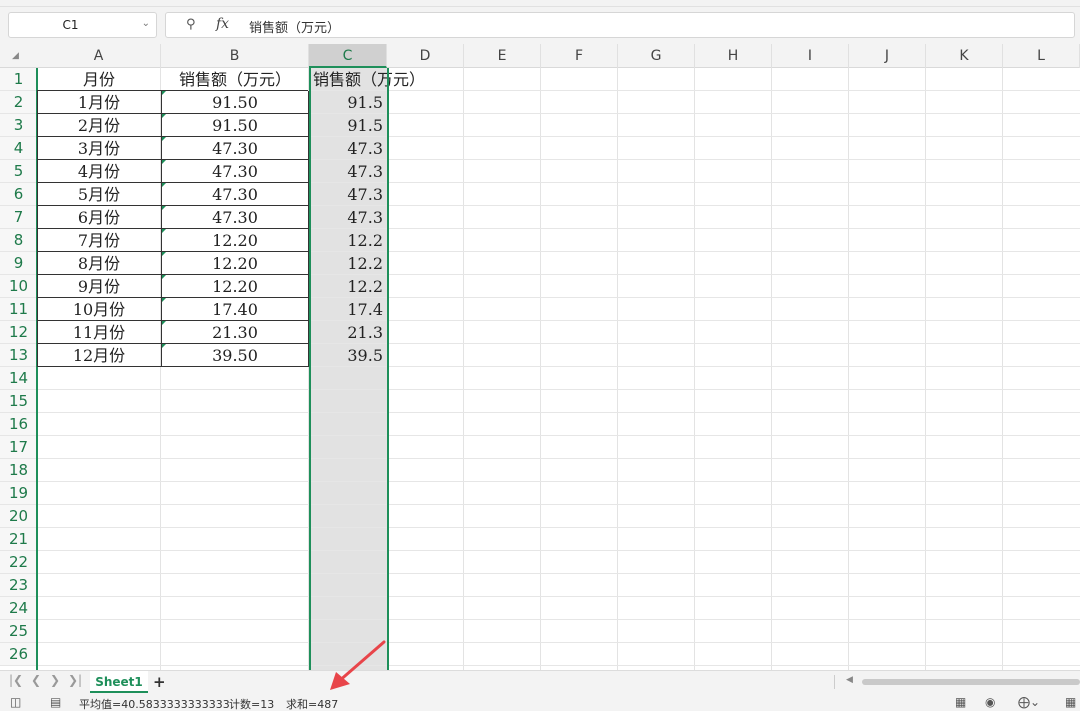  What do you see at coordinates (119, 682) in the screenshot?
I see `tab-sheet1: Sheet1` at bounding box center [119, 682].